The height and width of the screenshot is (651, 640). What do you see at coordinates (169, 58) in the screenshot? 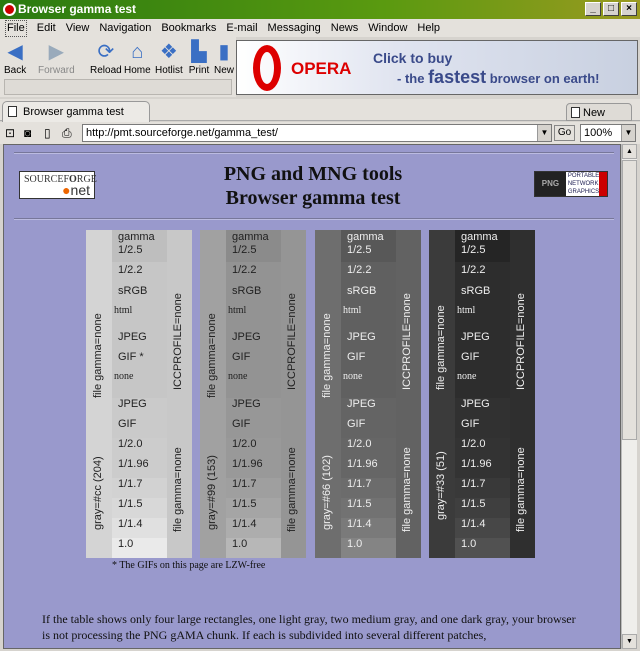
I see `hotlist-button: ❖ Hotlist` at bounding box center [169, 58].